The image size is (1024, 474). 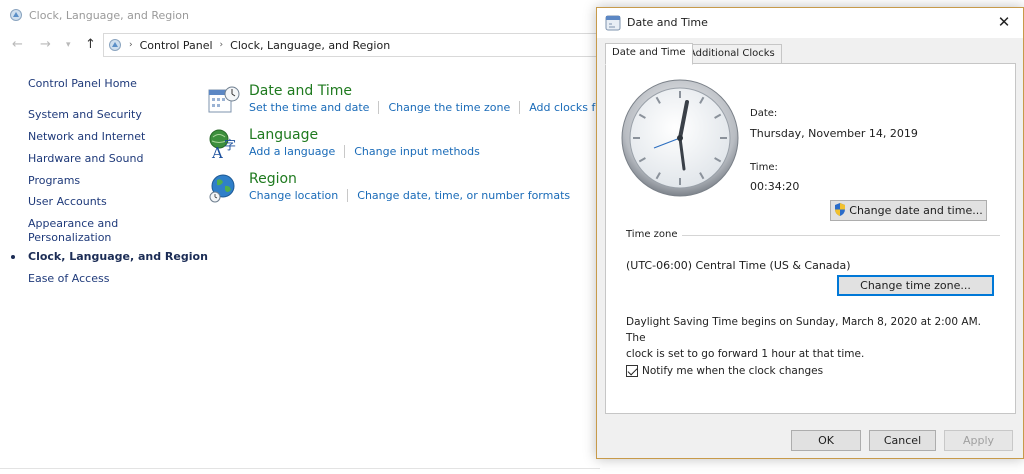 I want to click on language-links: Add a language Change input methods, so click(x=364, y=151).